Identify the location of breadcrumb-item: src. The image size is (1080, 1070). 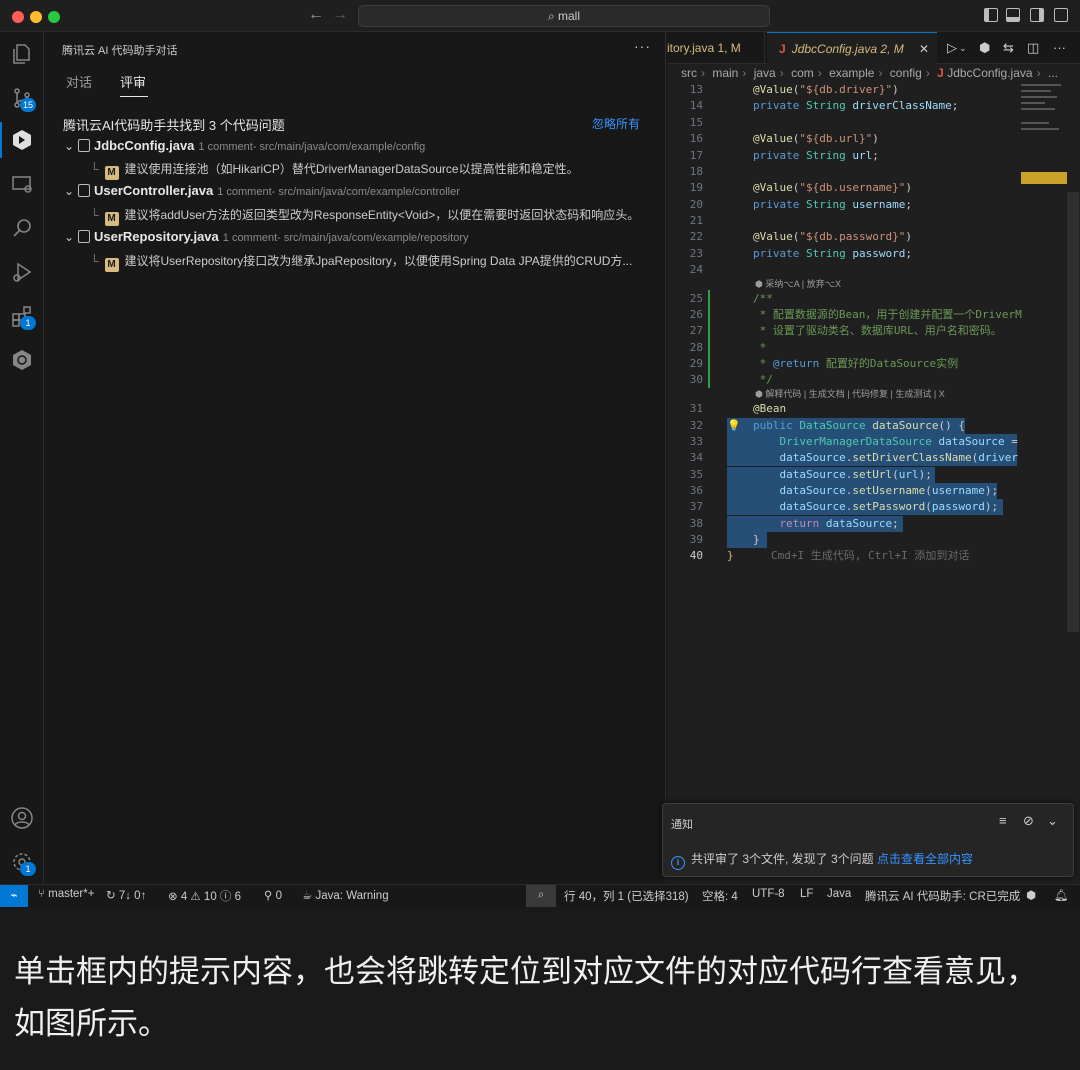
(689, 73).